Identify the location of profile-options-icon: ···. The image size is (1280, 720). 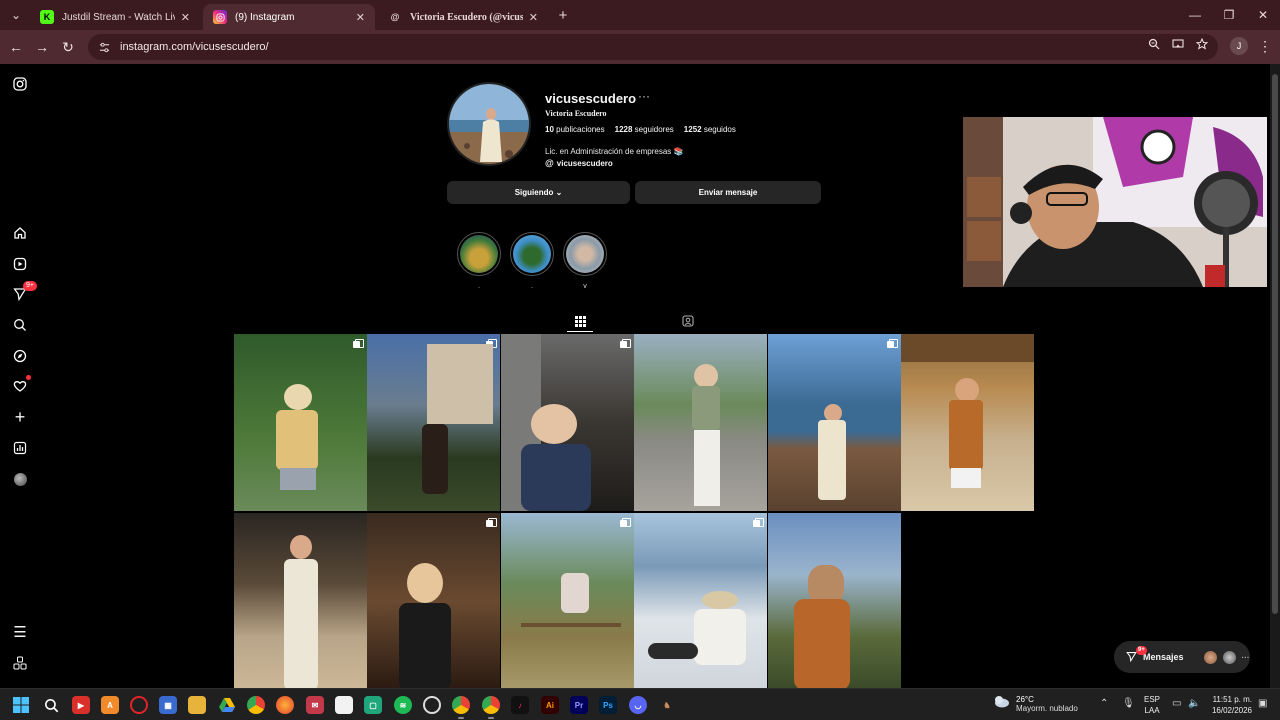
(644, 96).